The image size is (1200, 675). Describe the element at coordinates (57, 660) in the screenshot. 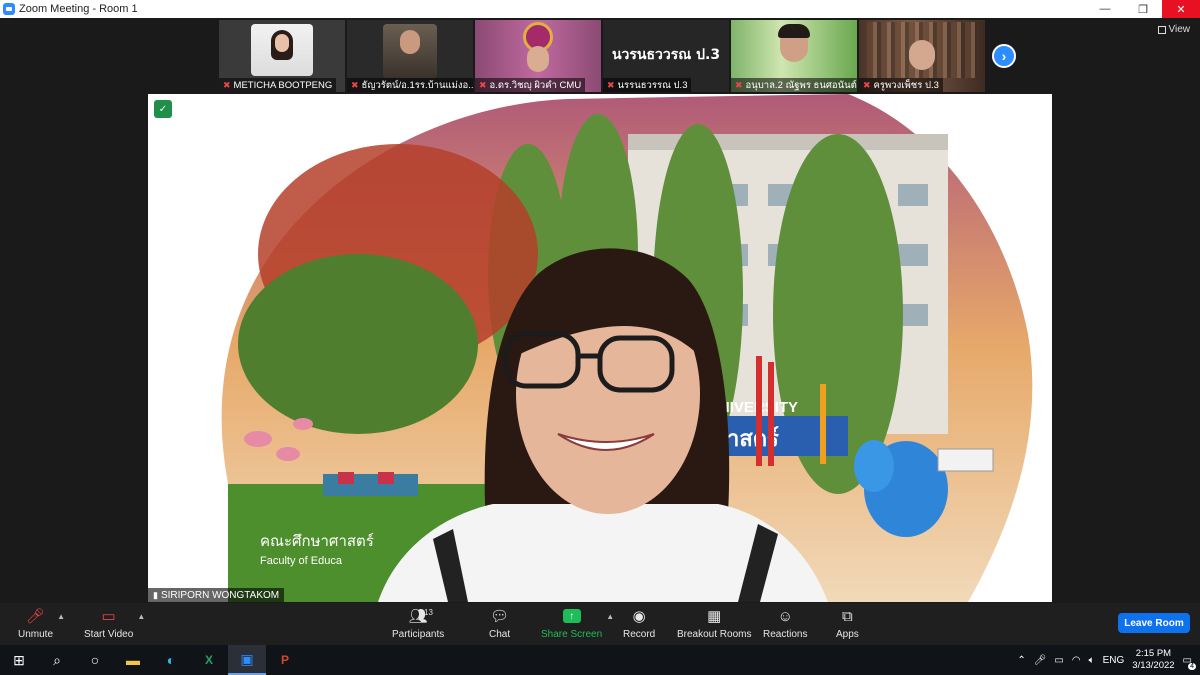

I see `search-icon: ⌕` at that location.